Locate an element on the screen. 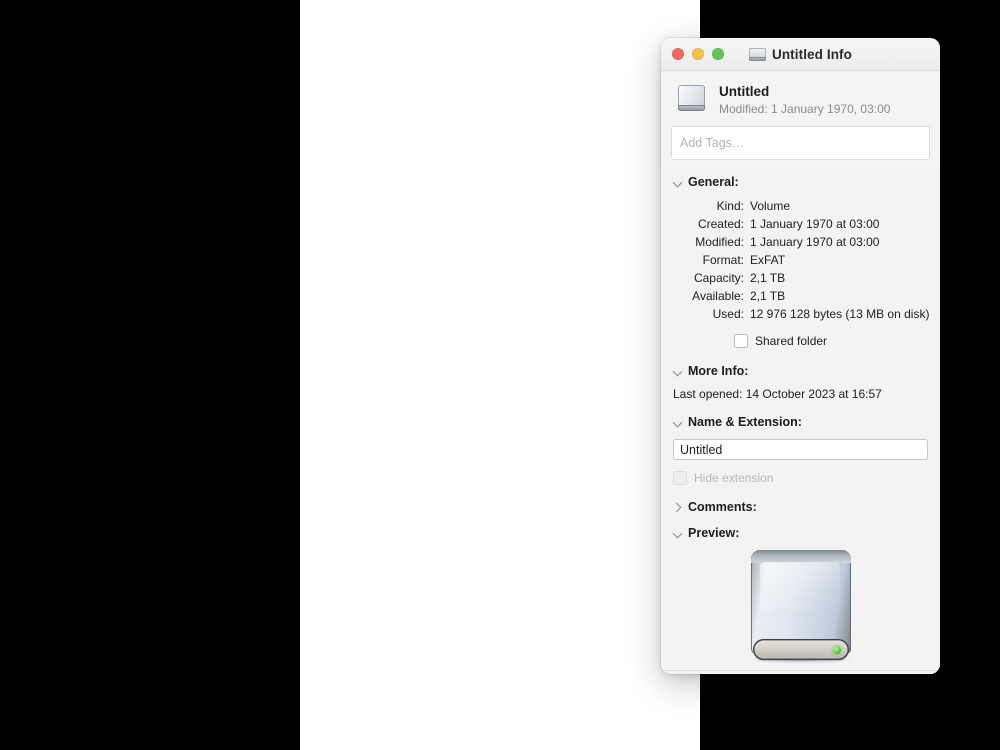  section-header-more-info: More Info: is located at coordinates (800, 371).